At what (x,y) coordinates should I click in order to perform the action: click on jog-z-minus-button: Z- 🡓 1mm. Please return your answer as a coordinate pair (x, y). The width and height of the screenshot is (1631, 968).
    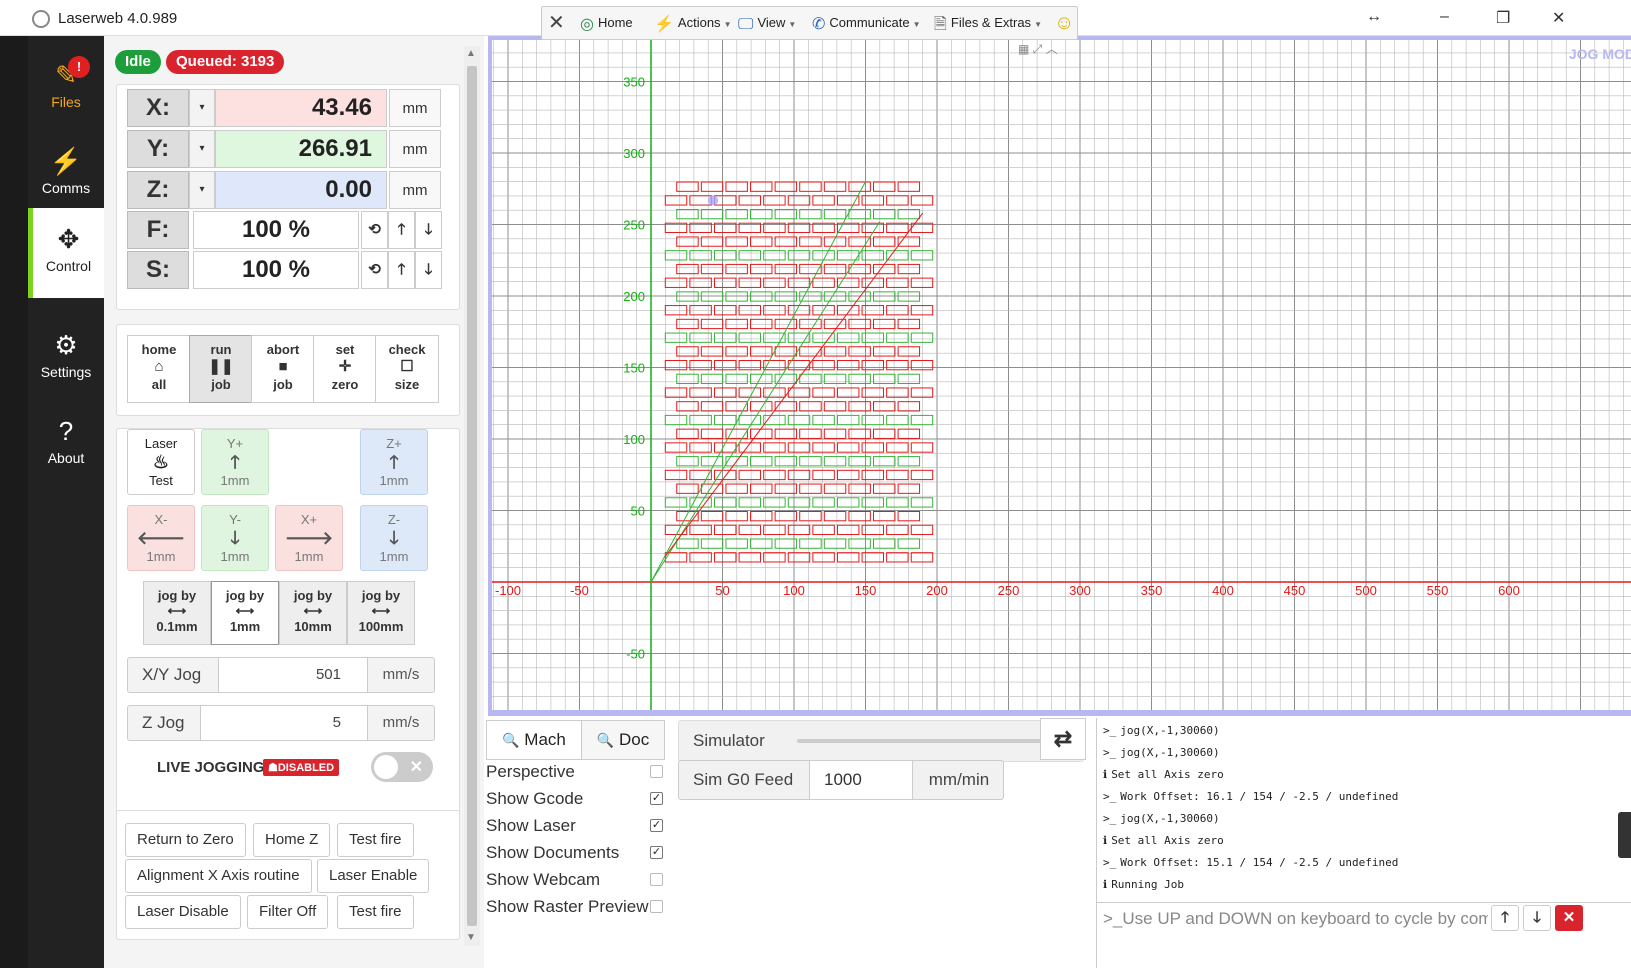
    Looking at the image, I should click on (394, 538).